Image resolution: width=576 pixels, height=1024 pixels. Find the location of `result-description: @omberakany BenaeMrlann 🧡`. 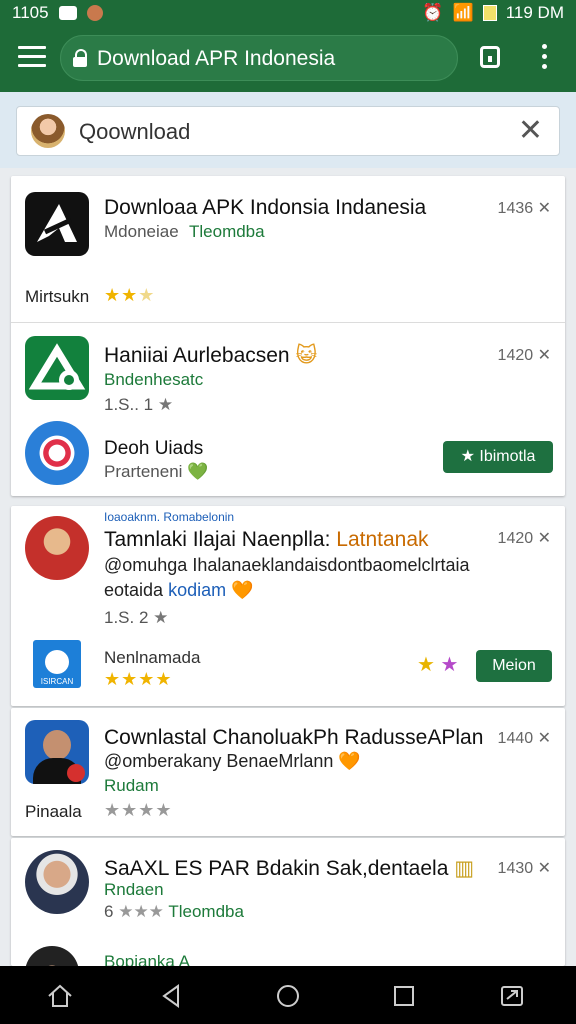

result-description: @omberakany BenaeMrlann 🧡 is located at coordinates (232, 761).